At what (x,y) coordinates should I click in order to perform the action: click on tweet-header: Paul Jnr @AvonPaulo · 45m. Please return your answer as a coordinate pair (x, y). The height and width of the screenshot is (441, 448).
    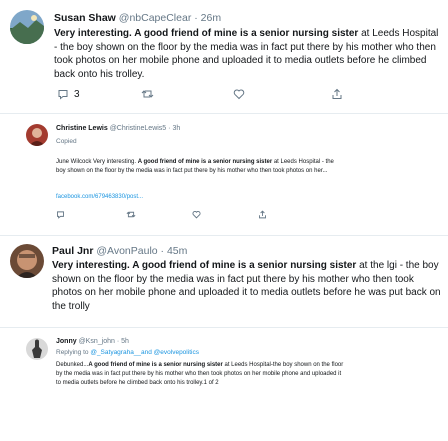
    Looking at the image, I should click on (119, 251).